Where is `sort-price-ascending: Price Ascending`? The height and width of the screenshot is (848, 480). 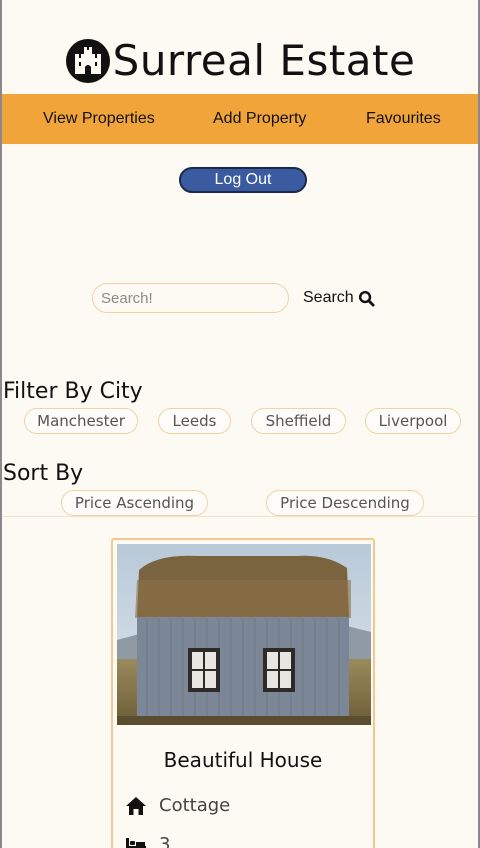
sort-price-ascending: Price Ascending is located at coordinates (134, 503).